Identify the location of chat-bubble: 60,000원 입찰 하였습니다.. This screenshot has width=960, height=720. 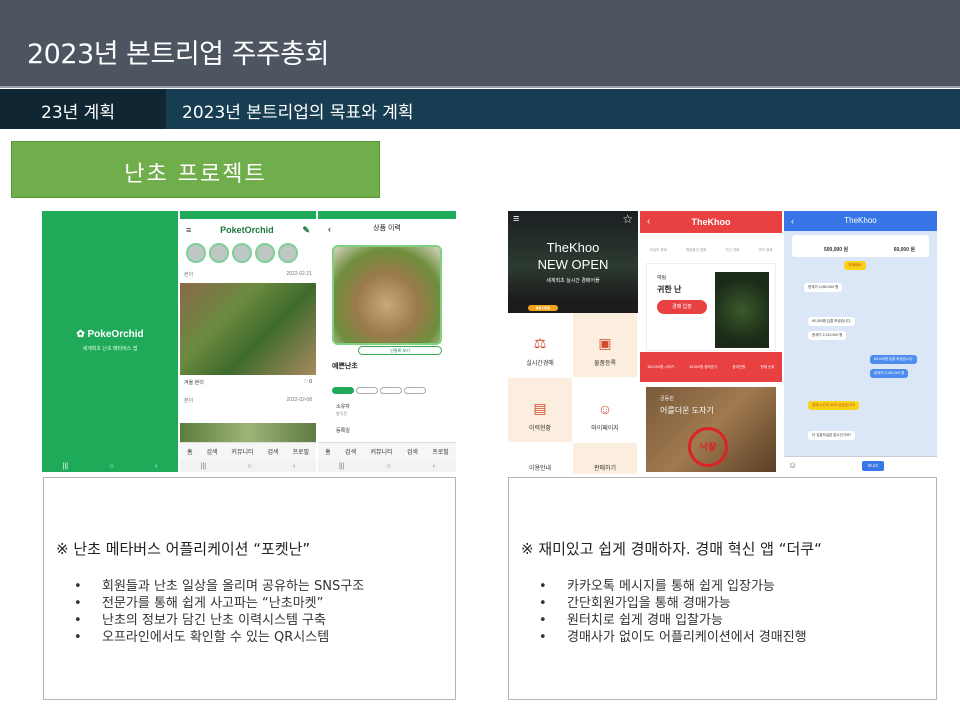
(894, 359).